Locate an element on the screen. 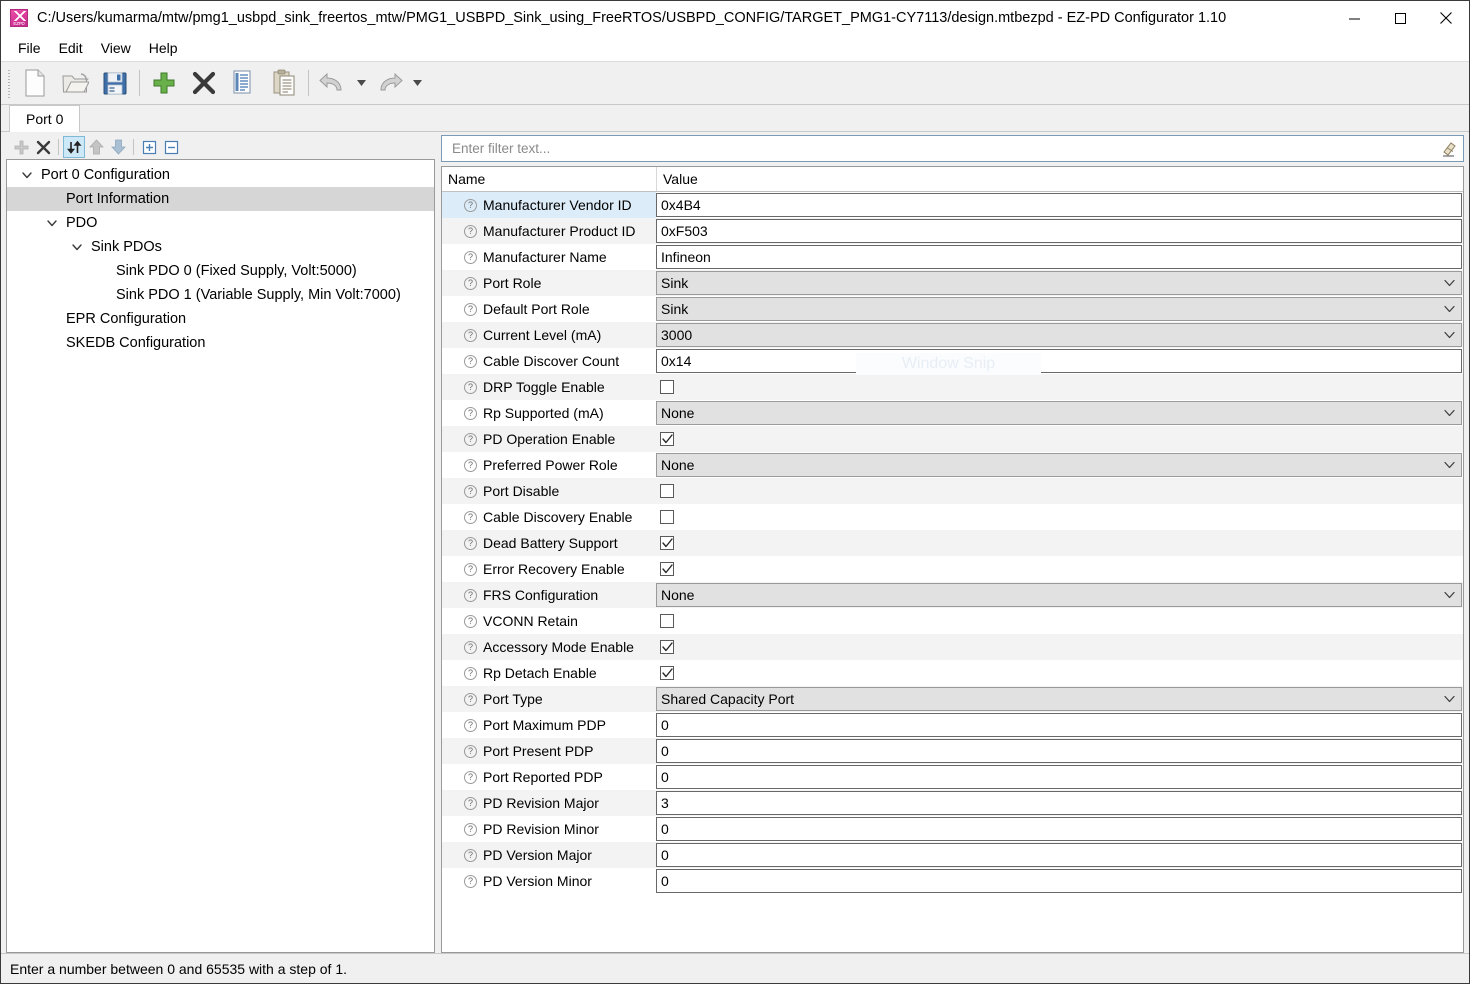 The width and height of the screenshot is (1470, 984). table-row: ? VCONN Retain is located at coordinates (952, 621).